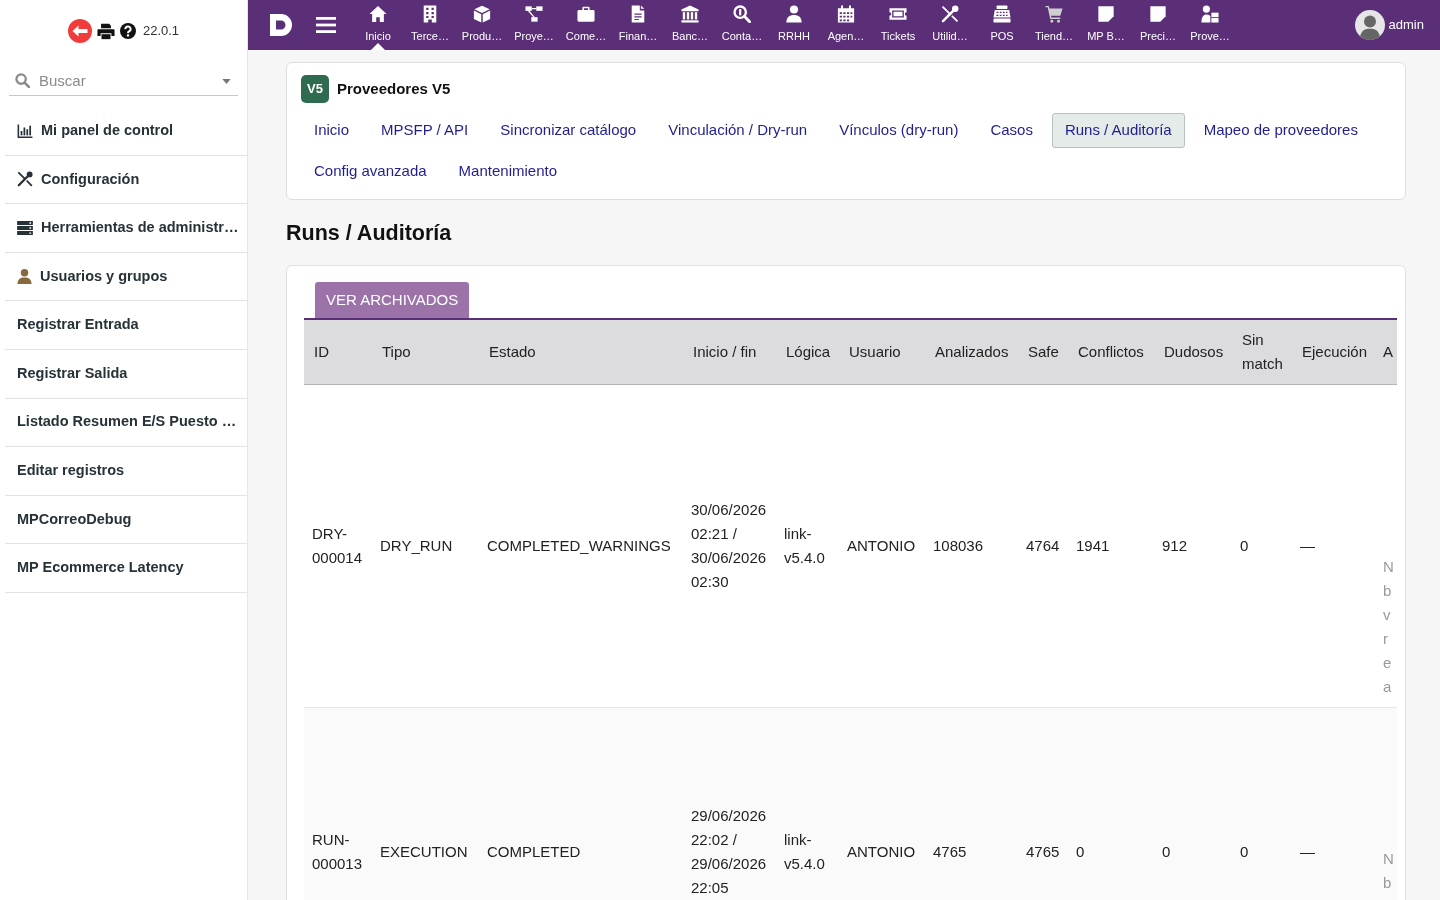  What do you see at coordinates (898, 14) in the screenshot?
I see `ticket-icon` at bounding box center [898, 14].